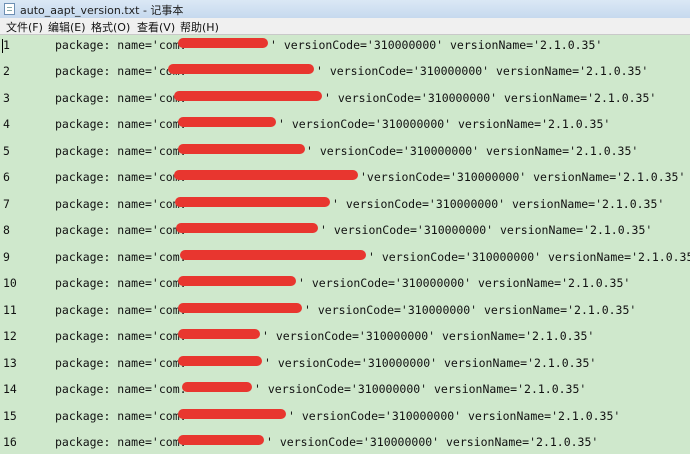 This screenshot has height=454, width=690. Describe the element at coordinates (199, 27) in the screenshot. I see `menu-help: 帮助(H)` at that location.